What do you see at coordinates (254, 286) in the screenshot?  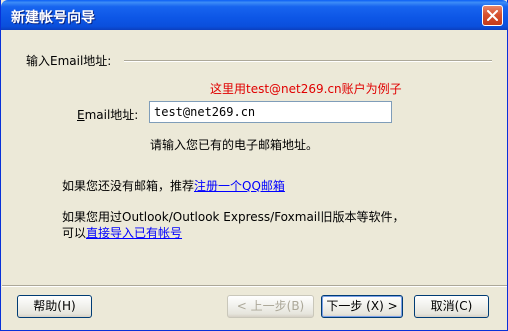 I see `button-separator` at bounding box center [254, 286].